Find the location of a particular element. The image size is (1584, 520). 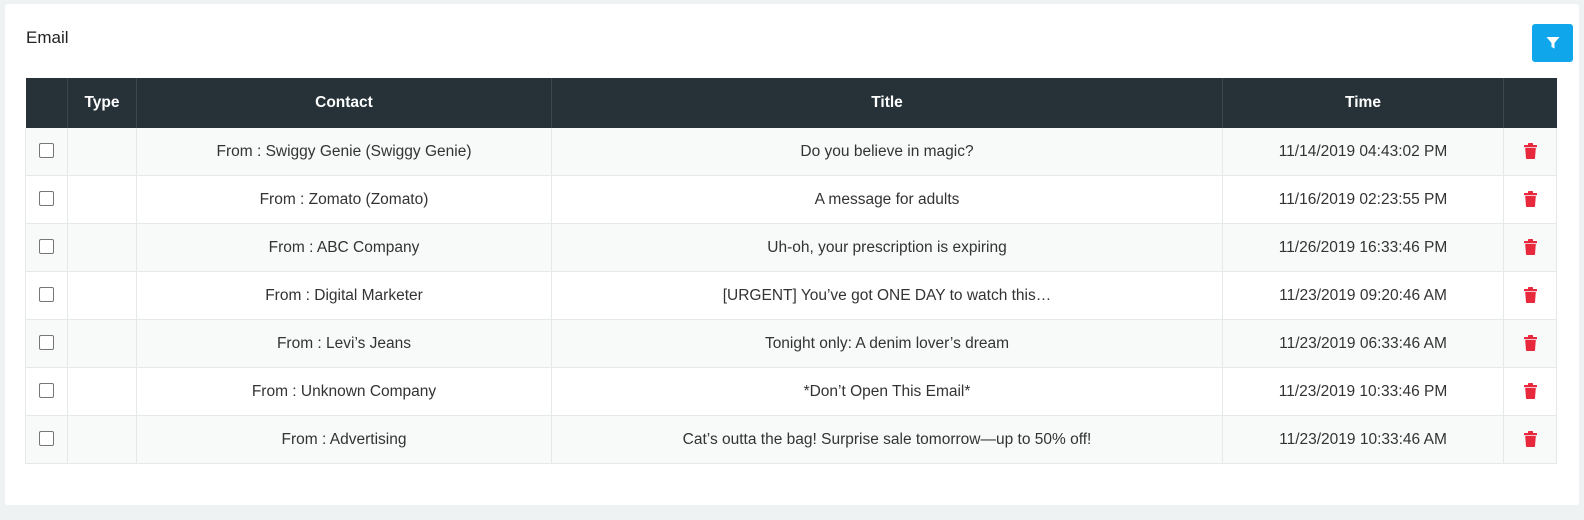

time-cell: 11/16/2019 02:23:55 PM is located at coordinates (1363, 199).